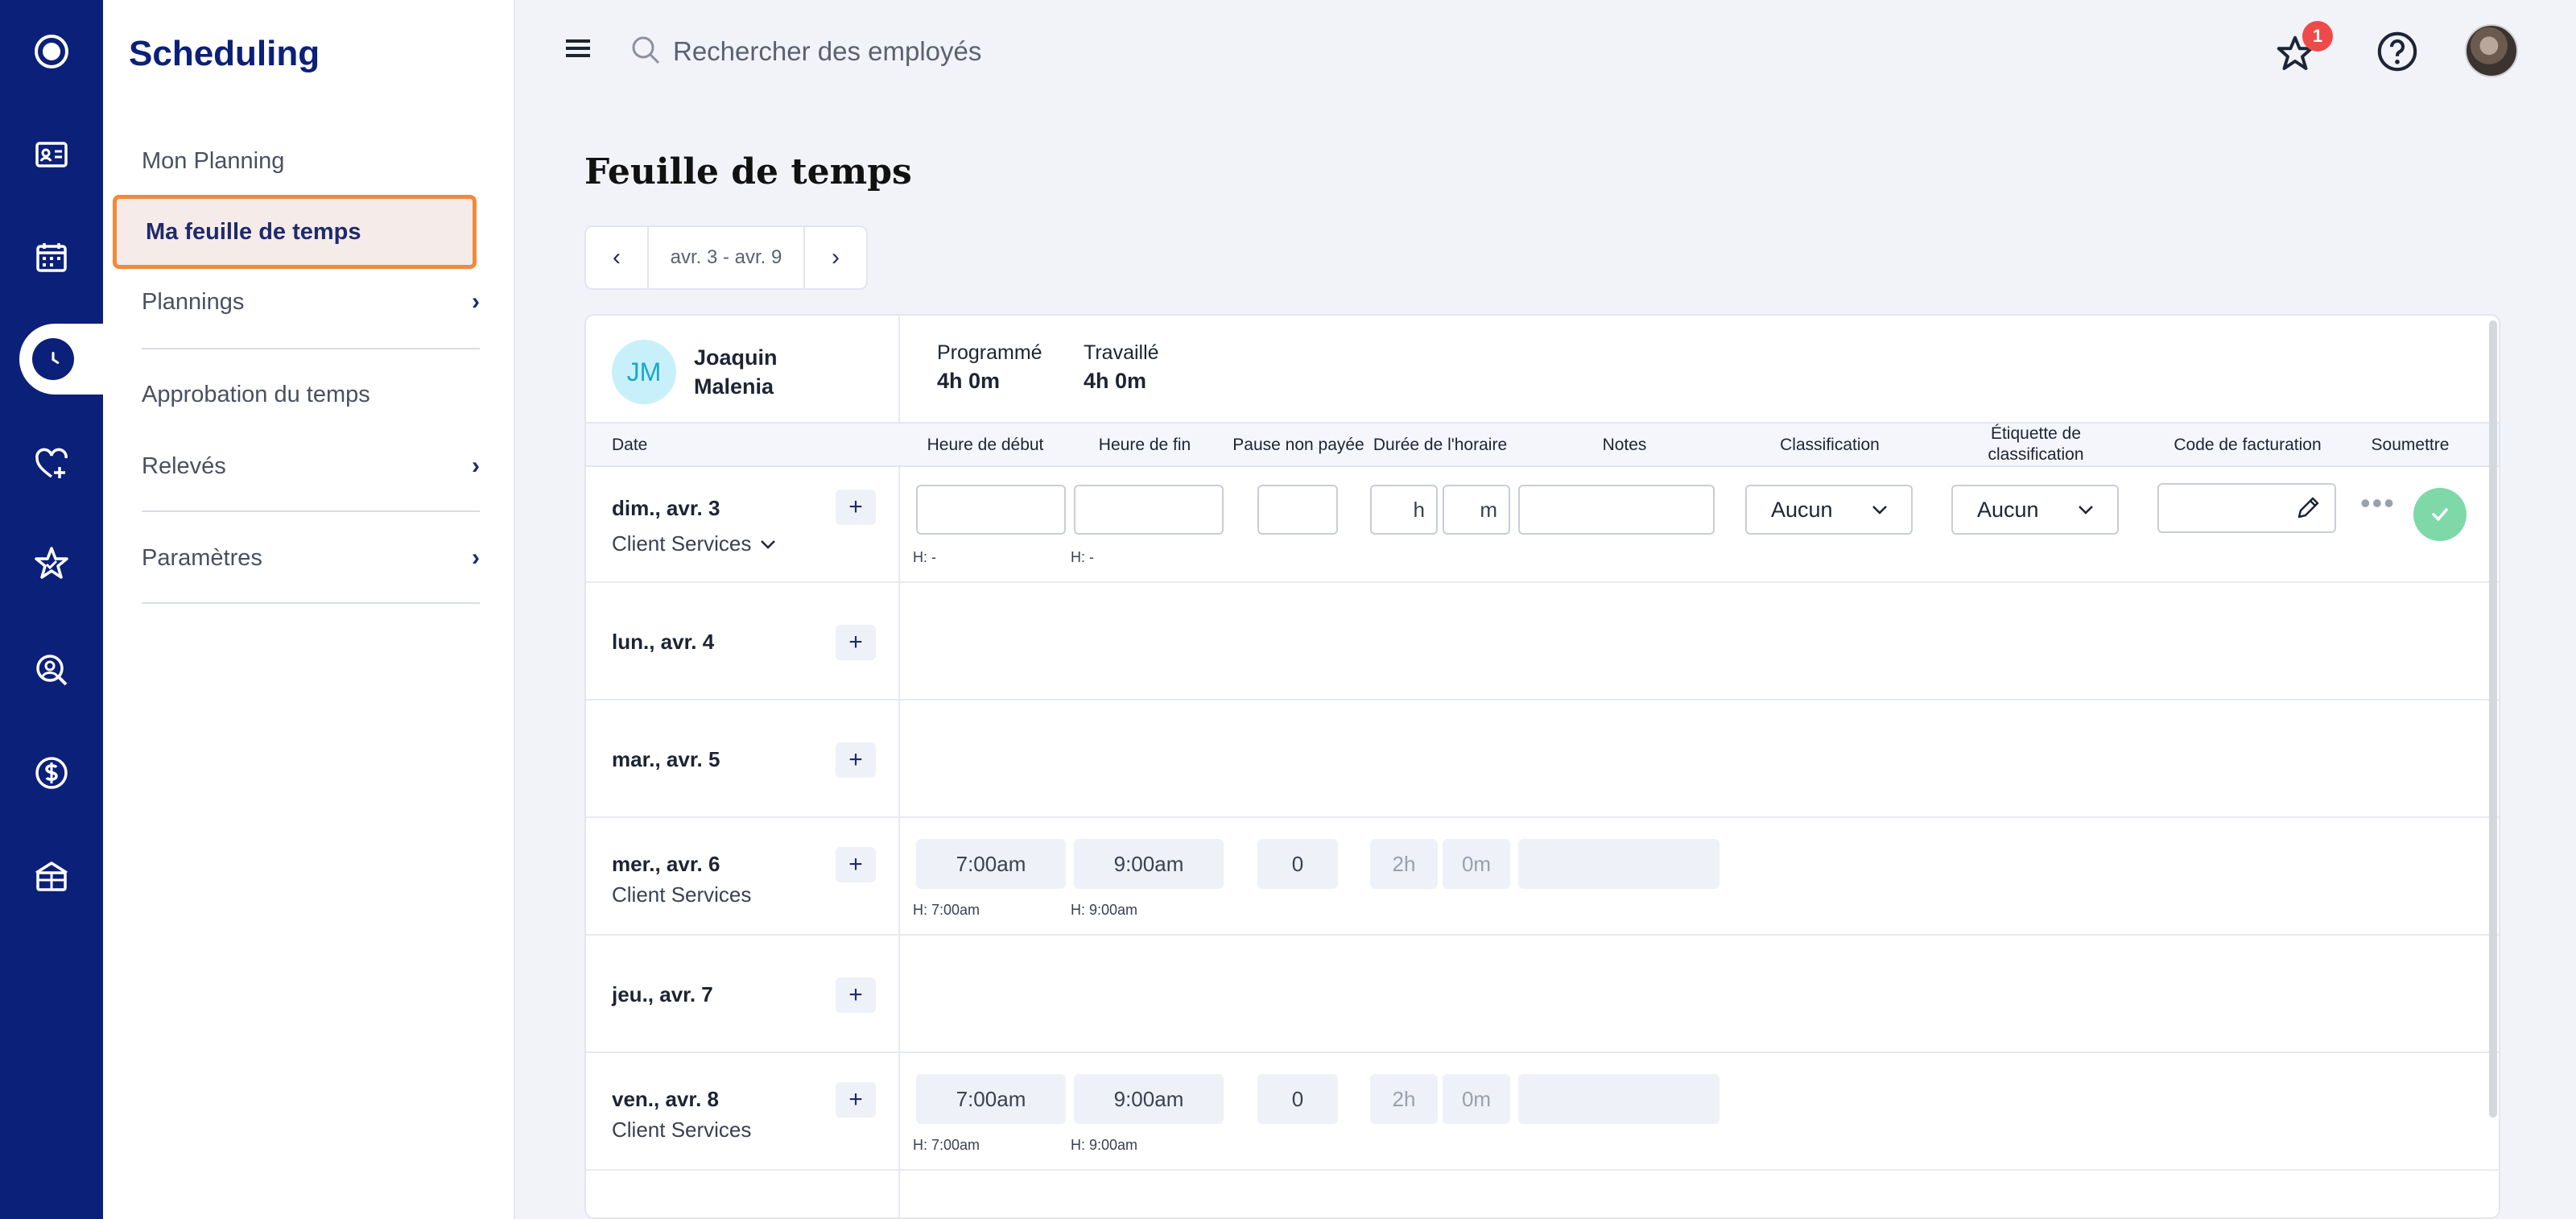 The height and width of the screenshot is (1219, 2576). What do you see at coordinates (1802, 510) in the screenshot?
I see `classification-value: Aucun` at bounding box center [1802, 510].